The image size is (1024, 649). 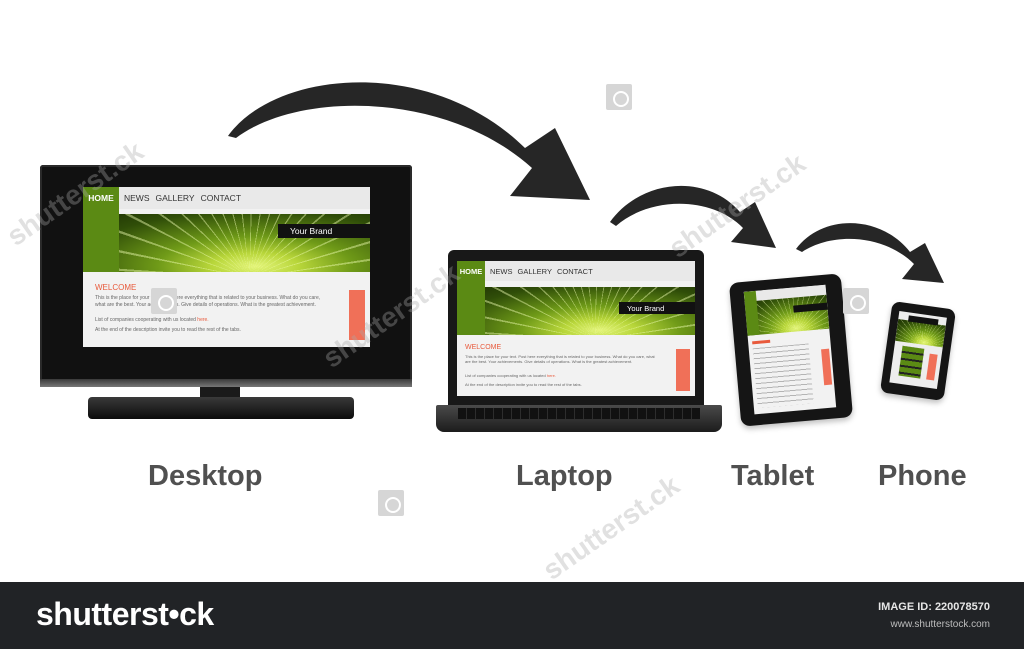 I want to click on curved-arrow-icon, so click(x=870, y=253).